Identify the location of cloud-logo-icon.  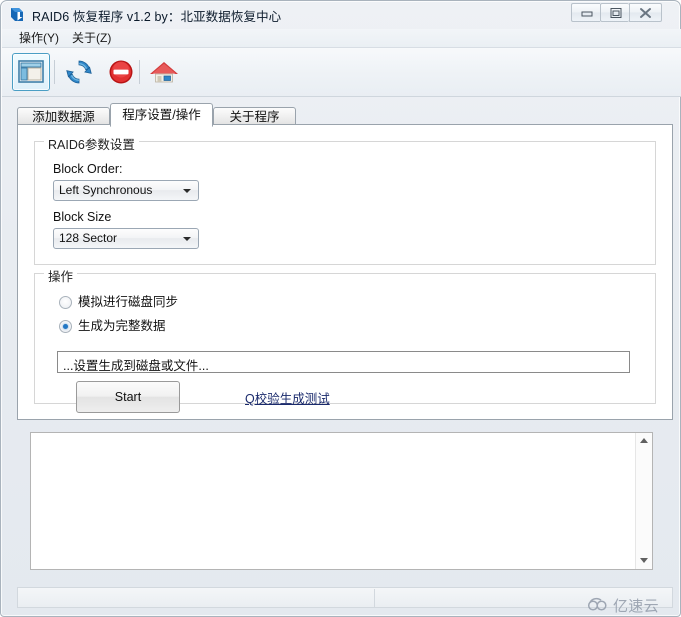
(598, 605).